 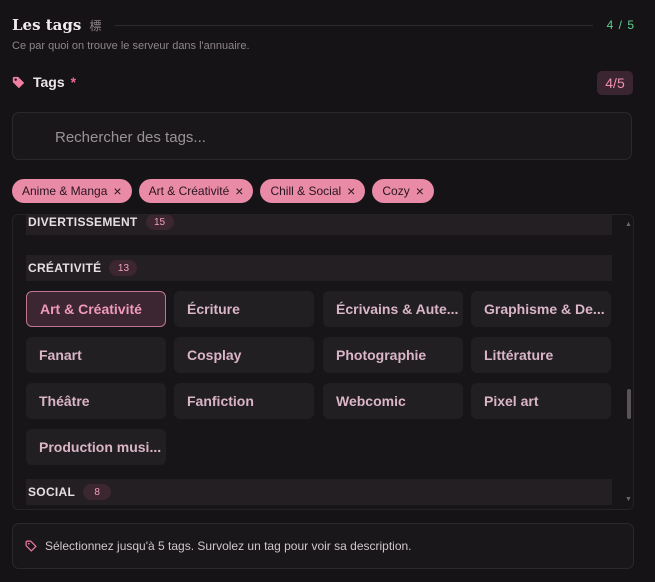 I want to click on selected-tag-chip: Chill & Social ×, so click(x=313, y=191).